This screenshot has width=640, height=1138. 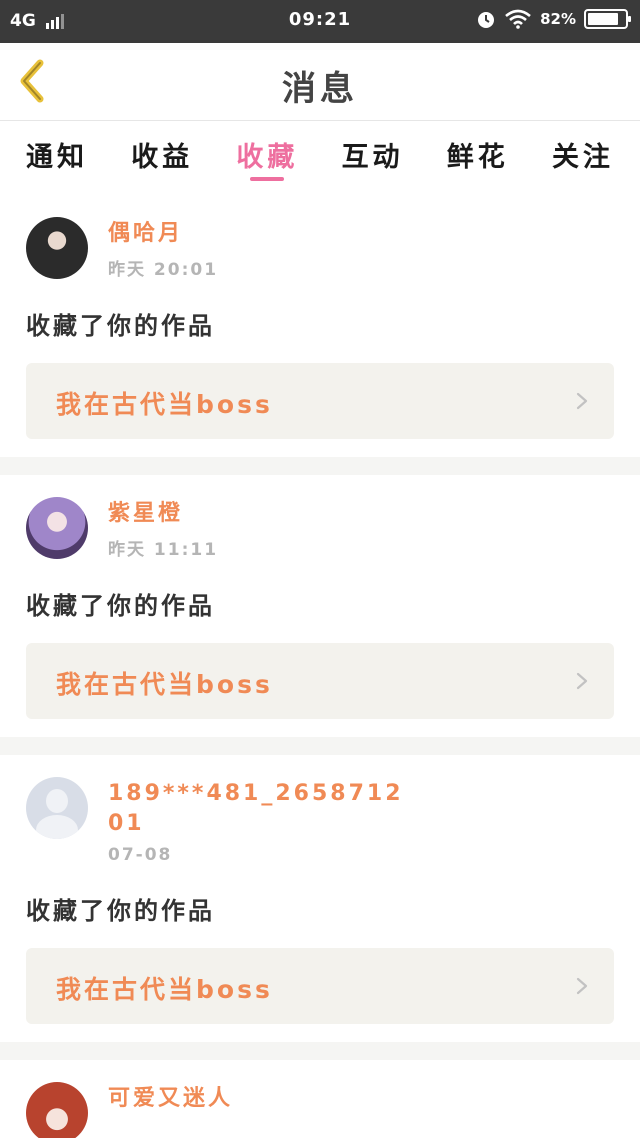 I want to click on battery-percent: 82%, so click(x=558, y=19).